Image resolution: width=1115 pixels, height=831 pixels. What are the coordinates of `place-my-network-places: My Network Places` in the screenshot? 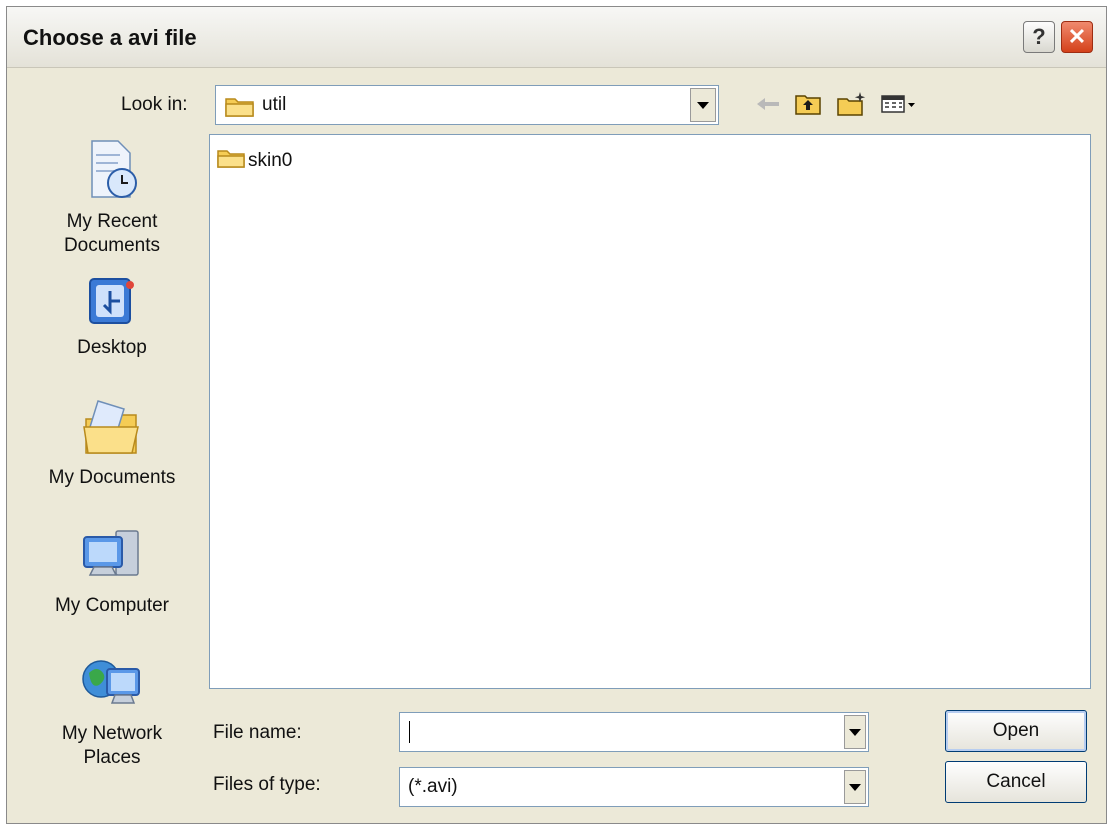 It's located at (112, 711).